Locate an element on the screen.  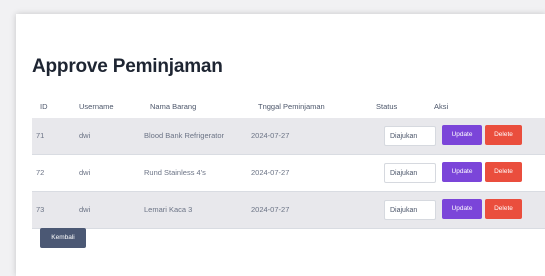
header-status: Status is located at coordinates (387, 106).